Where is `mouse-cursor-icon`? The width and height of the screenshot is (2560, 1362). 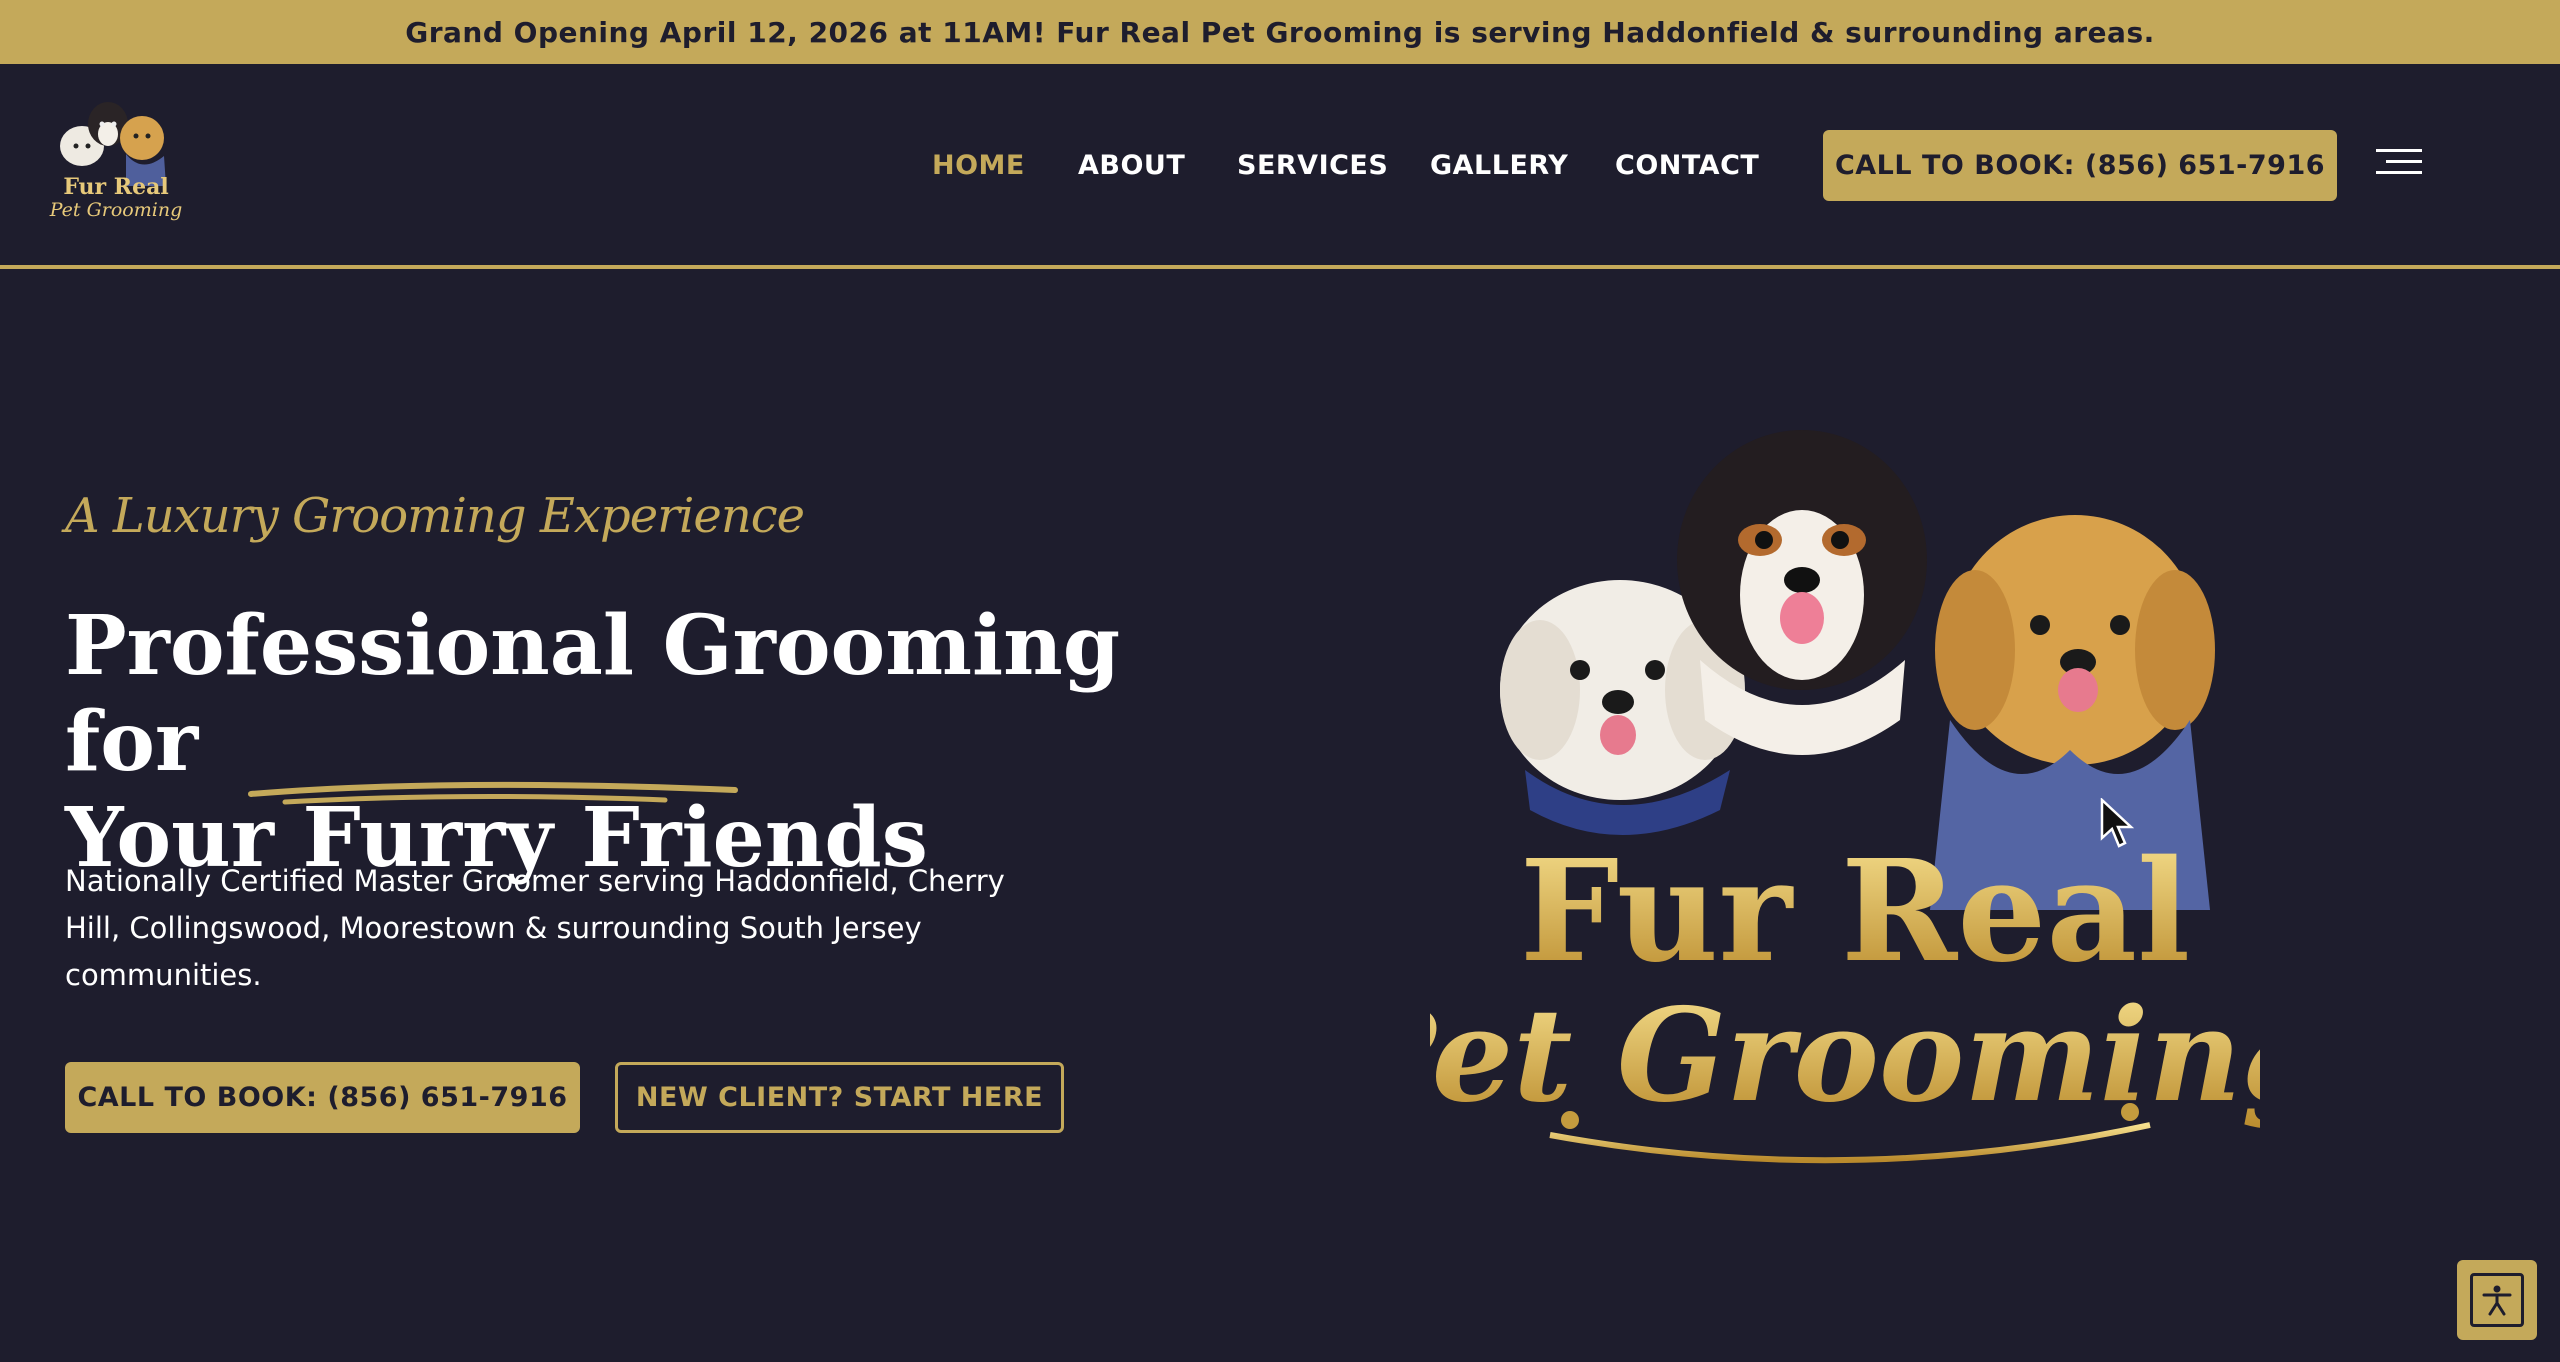 mouse-cursor-icon is located at coordinates (2117, 823).